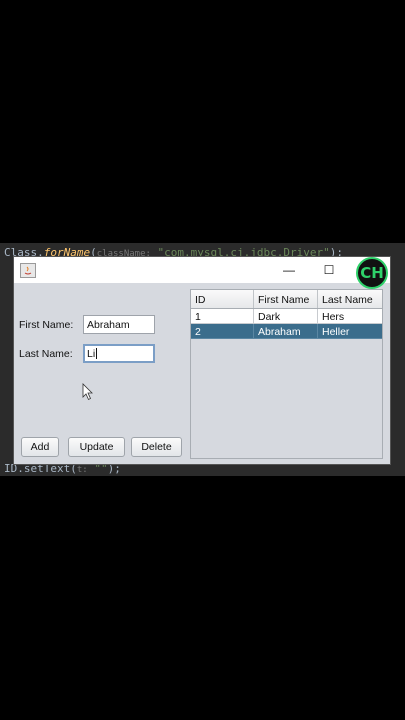 The height and width of the screenshot is (720, 405). I want to click on cell-first-name: Dark, so click(286, 316).